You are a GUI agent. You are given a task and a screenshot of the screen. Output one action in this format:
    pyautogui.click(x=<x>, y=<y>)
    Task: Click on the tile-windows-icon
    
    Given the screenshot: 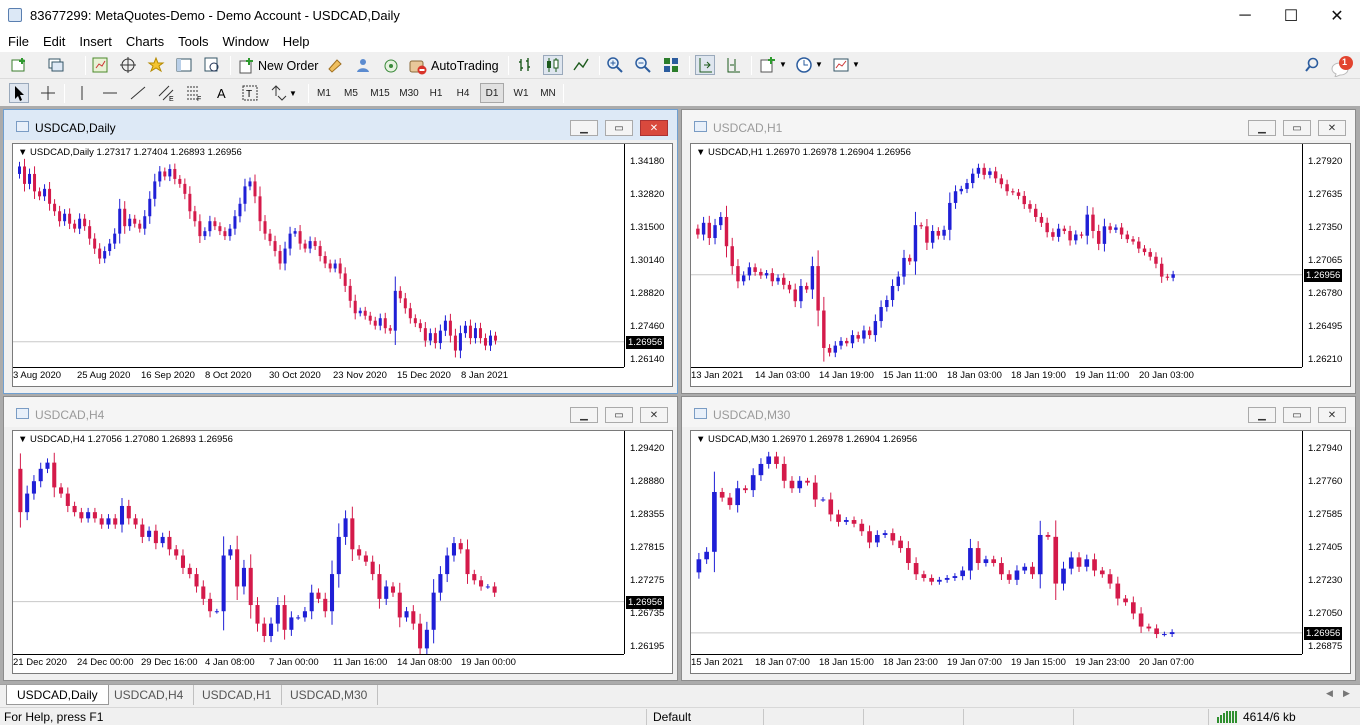 What is the action you would take?
    pyautogui.click(x=671, y=65)
    